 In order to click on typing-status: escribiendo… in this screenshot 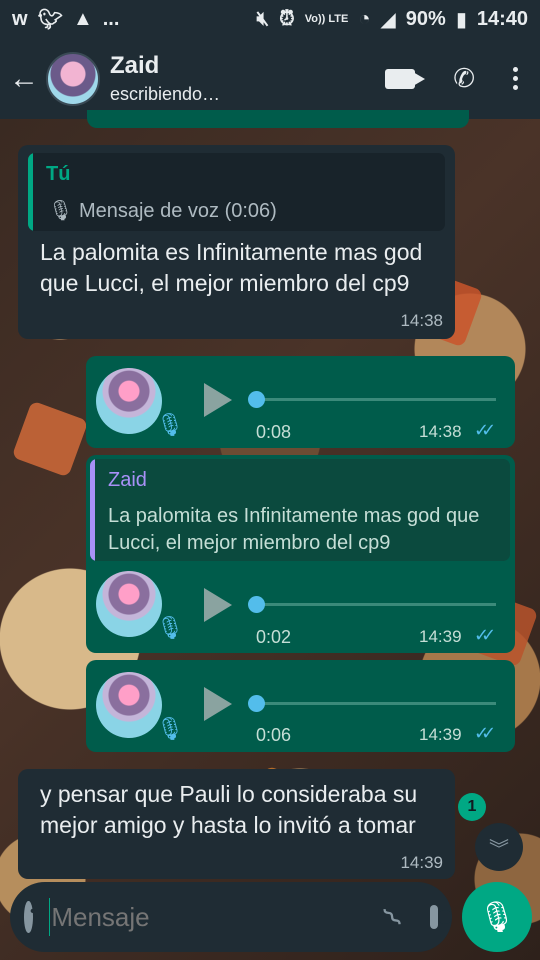, I will do `click(165, 94)`.